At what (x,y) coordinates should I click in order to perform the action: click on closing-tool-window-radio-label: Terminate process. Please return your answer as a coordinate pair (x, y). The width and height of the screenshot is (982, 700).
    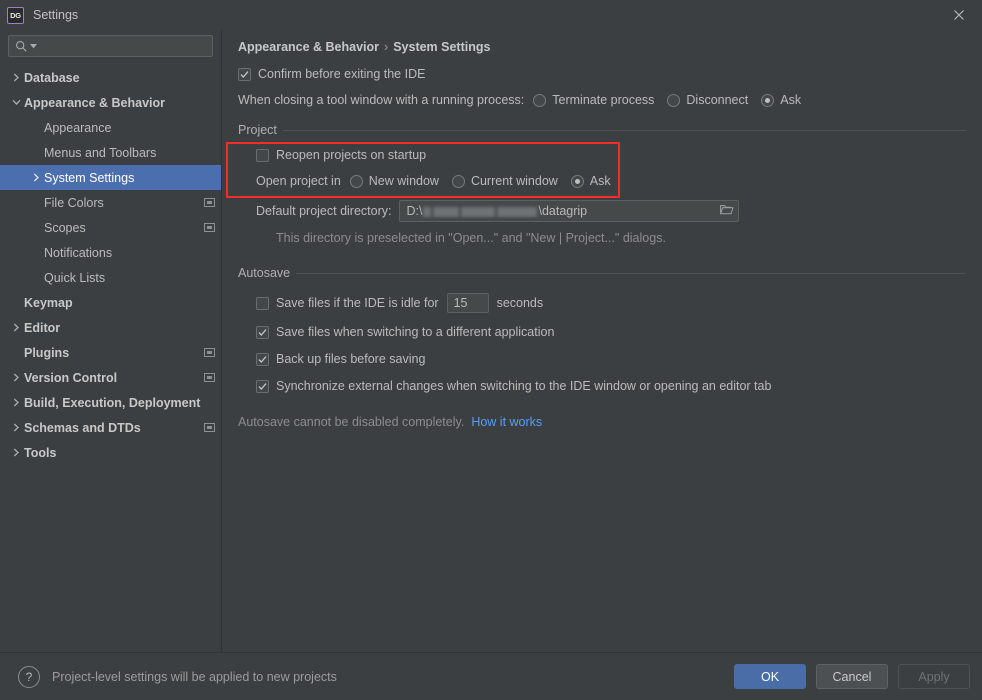
    Looking at the image, I should click on (603, 100).